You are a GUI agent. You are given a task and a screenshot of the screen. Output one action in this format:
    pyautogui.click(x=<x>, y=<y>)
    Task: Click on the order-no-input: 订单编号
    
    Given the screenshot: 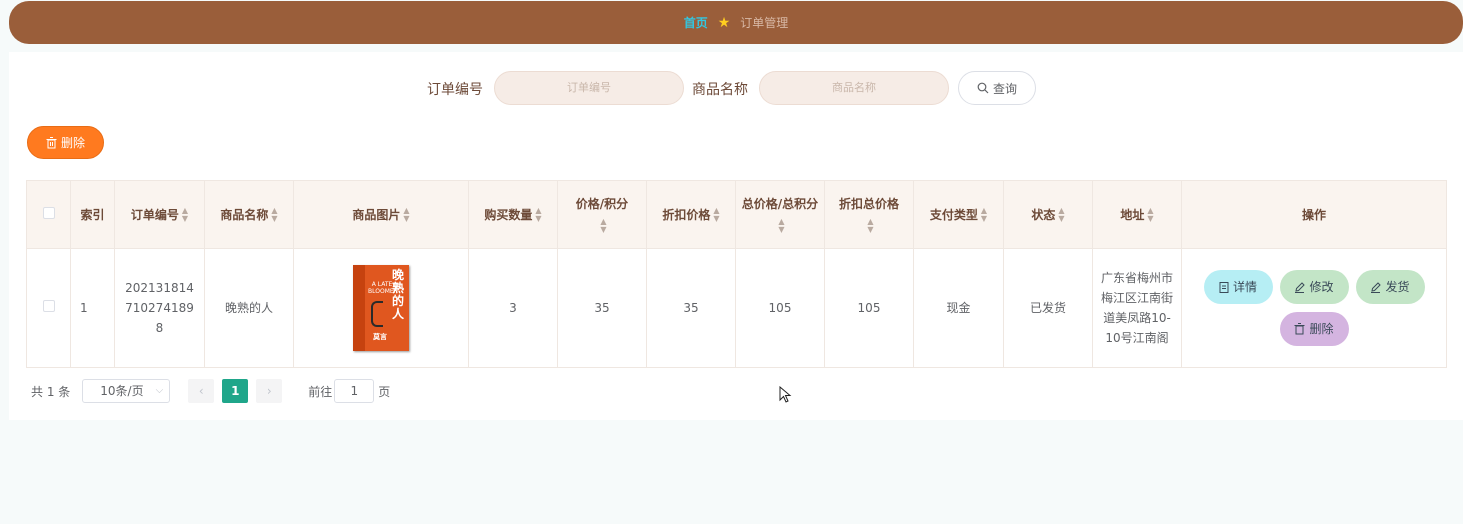 What is the action you would take?
    pyautogui.click(x=589, y=88)
    